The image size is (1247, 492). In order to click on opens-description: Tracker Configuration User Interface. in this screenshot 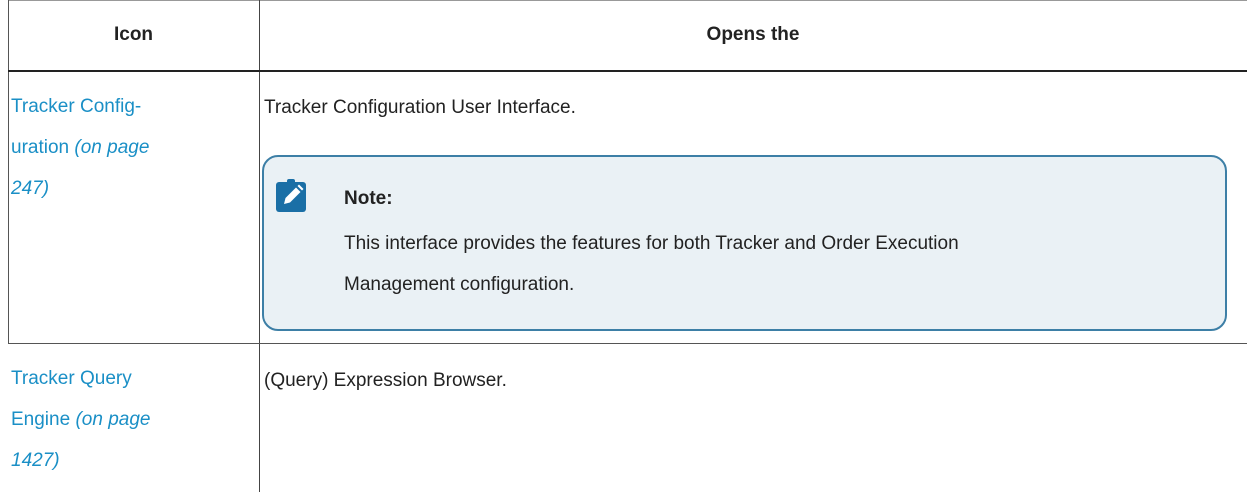, I will do `click(420, 107)`.